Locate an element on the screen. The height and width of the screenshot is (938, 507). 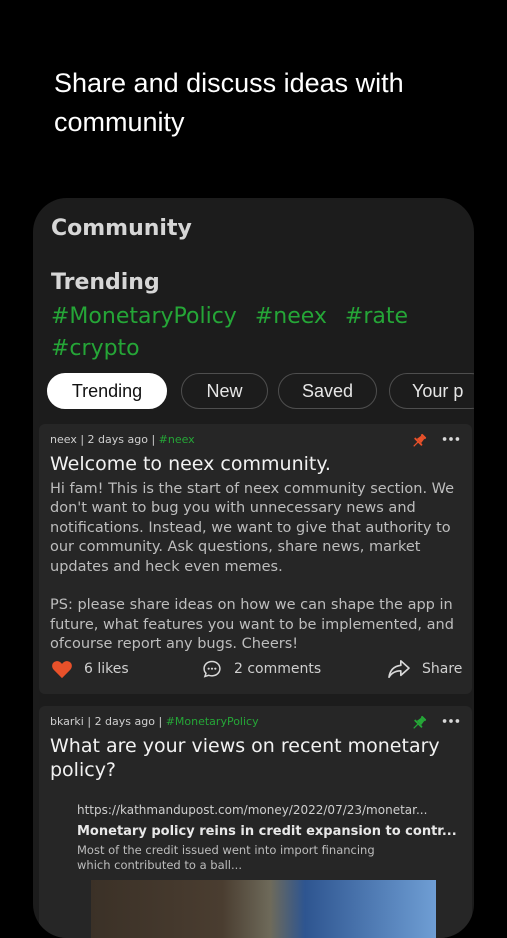
trending-tag: #crypto is located at coordinates (95, 348).